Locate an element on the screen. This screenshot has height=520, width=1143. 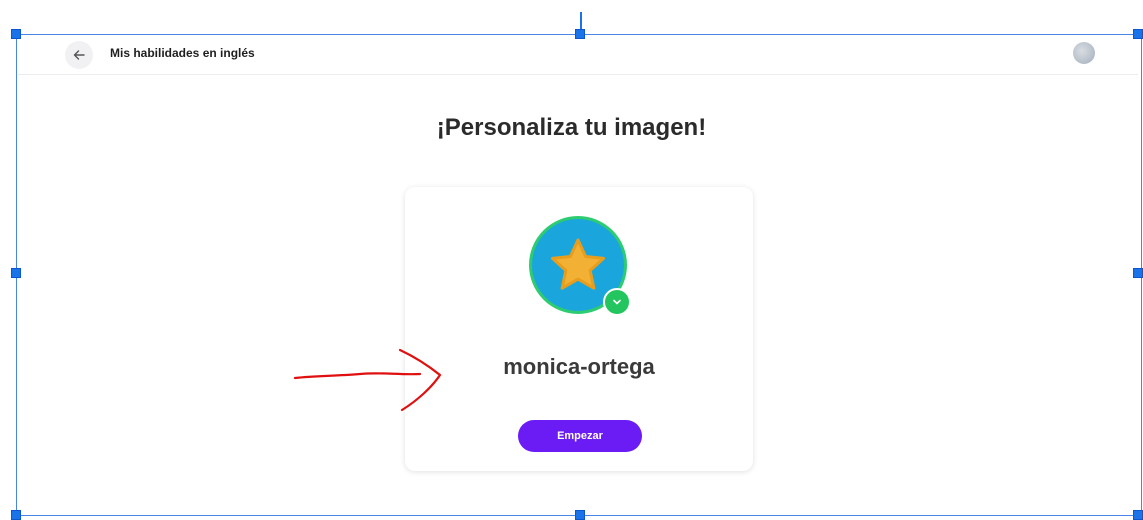
resize-handle-top-right is located at coordinates (1138, 34).